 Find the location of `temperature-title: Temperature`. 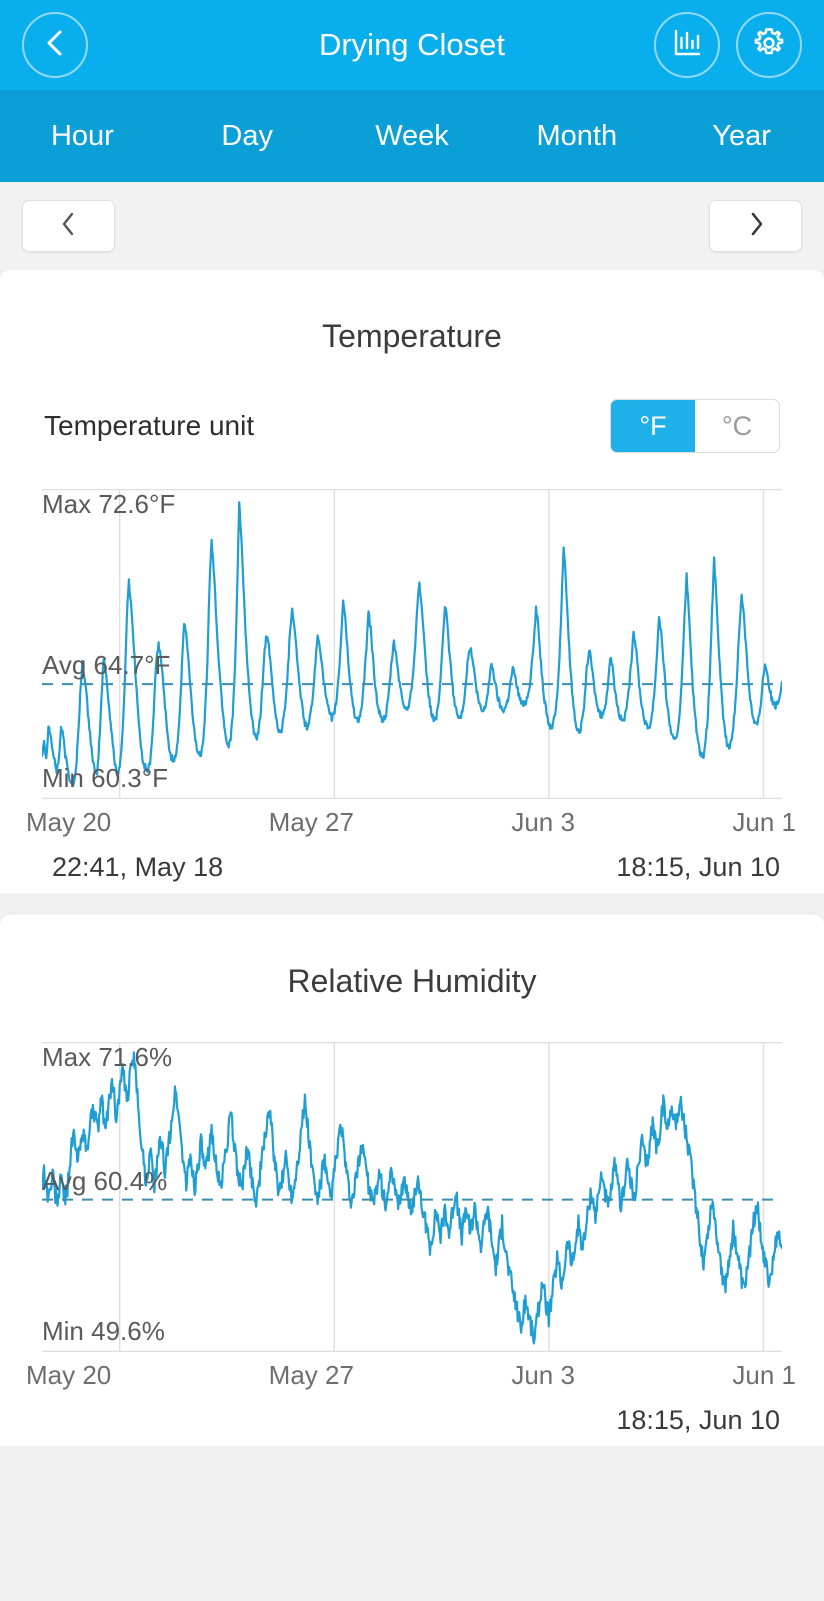

temperature-title: Temperature is located at coordinates (412, 336).